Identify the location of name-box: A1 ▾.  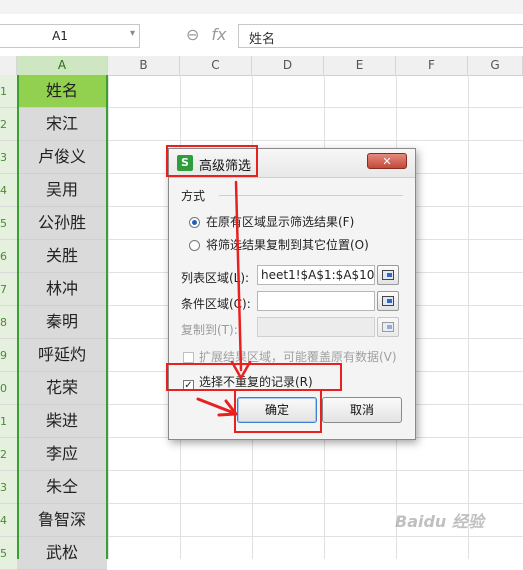
(70, 36).